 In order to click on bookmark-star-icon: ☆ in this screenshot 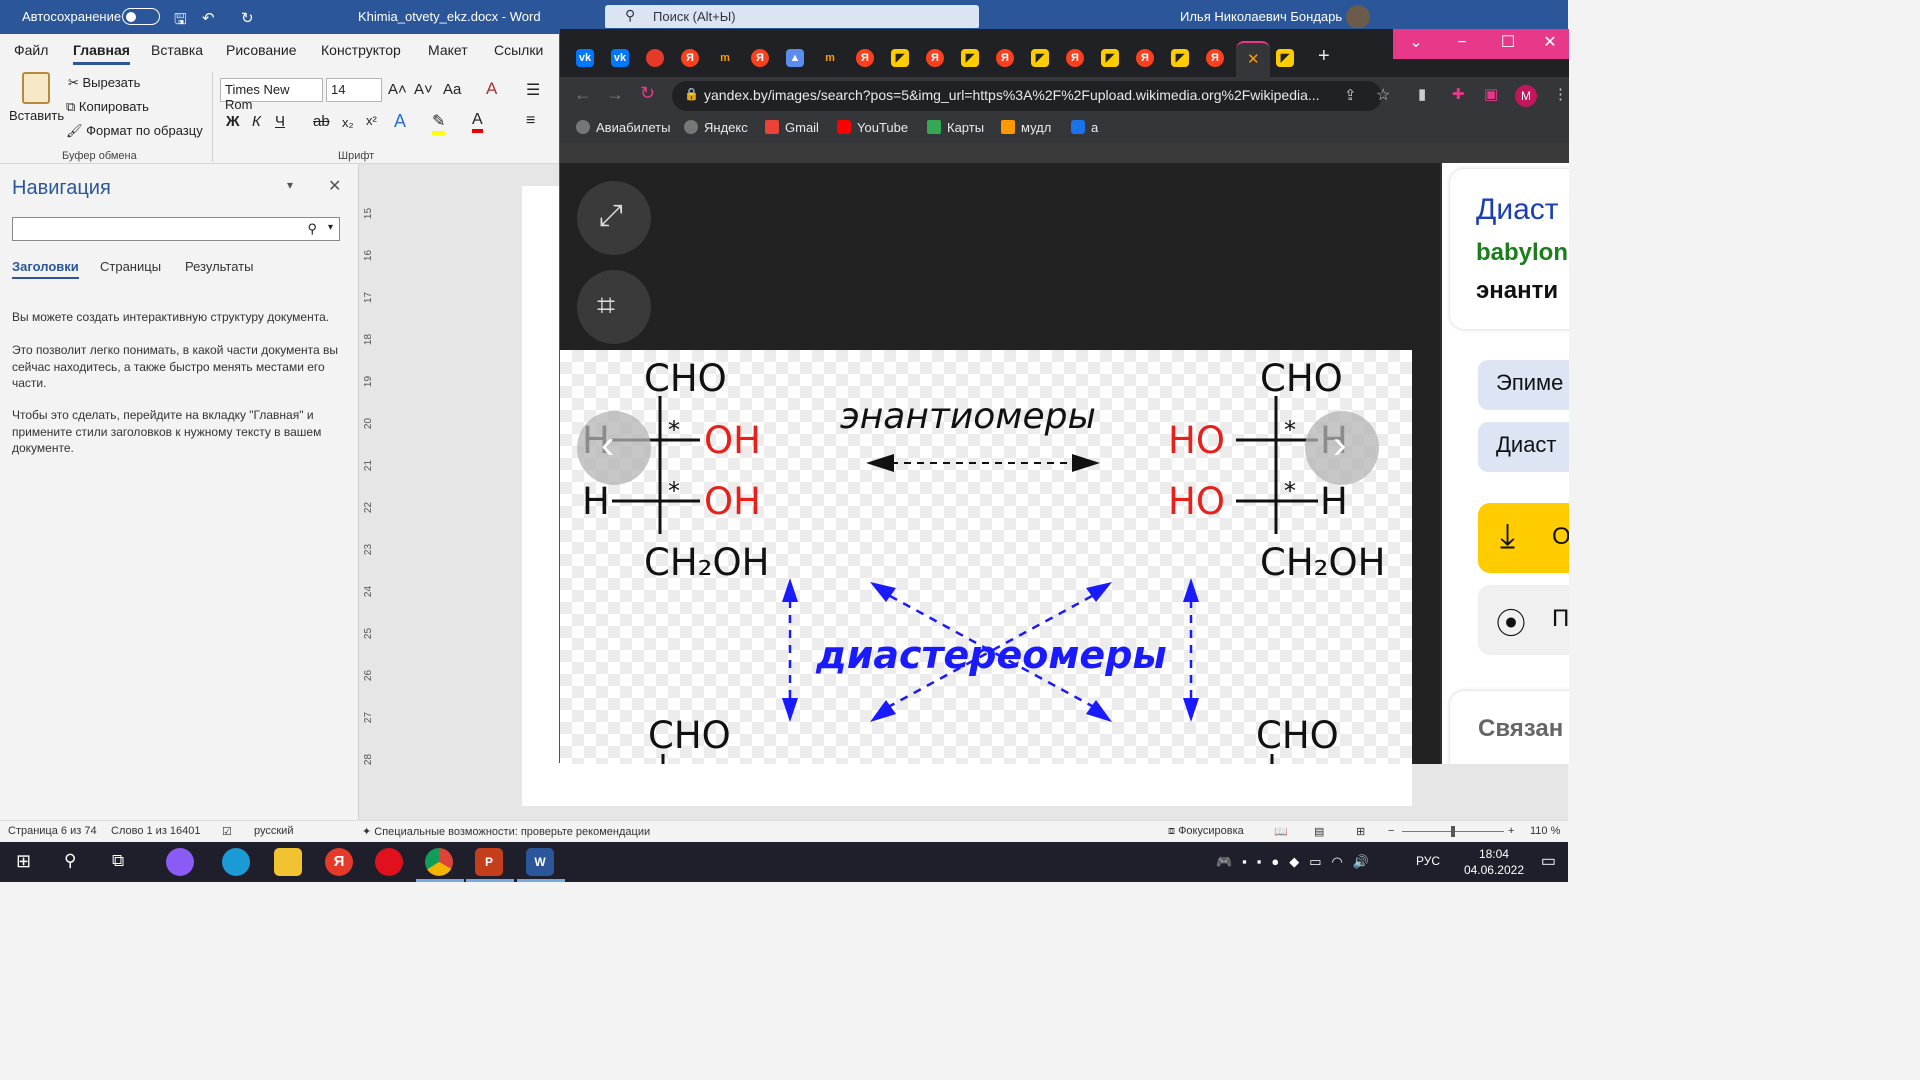, I will do `click(1383, 95)`.